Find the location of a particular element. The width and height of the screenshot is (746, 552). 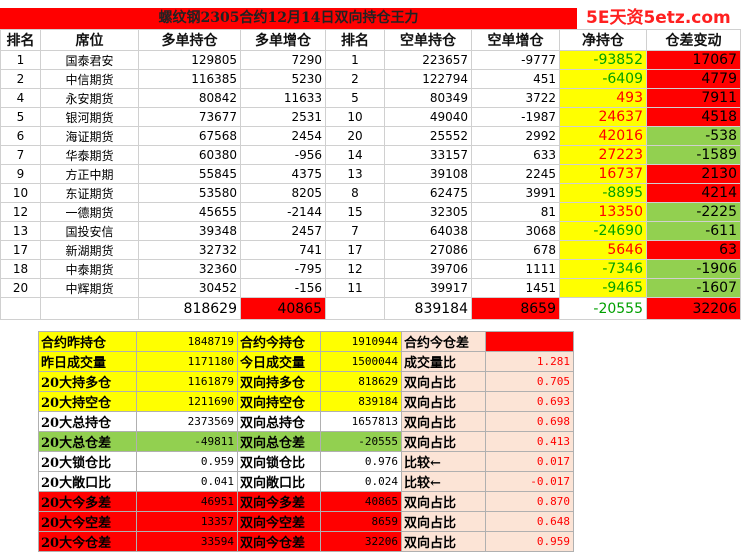

summary-value: 62225 is located at coordinates (529, 341).